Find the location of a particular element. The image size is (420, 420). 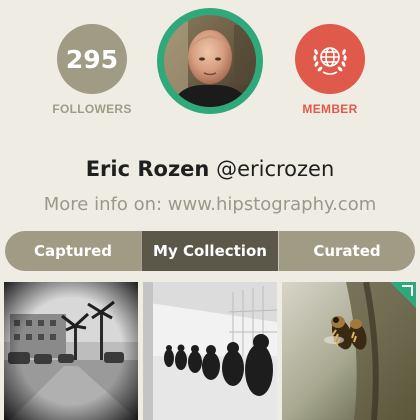

tab-captured: Captured is located at coordinates (73, 251).